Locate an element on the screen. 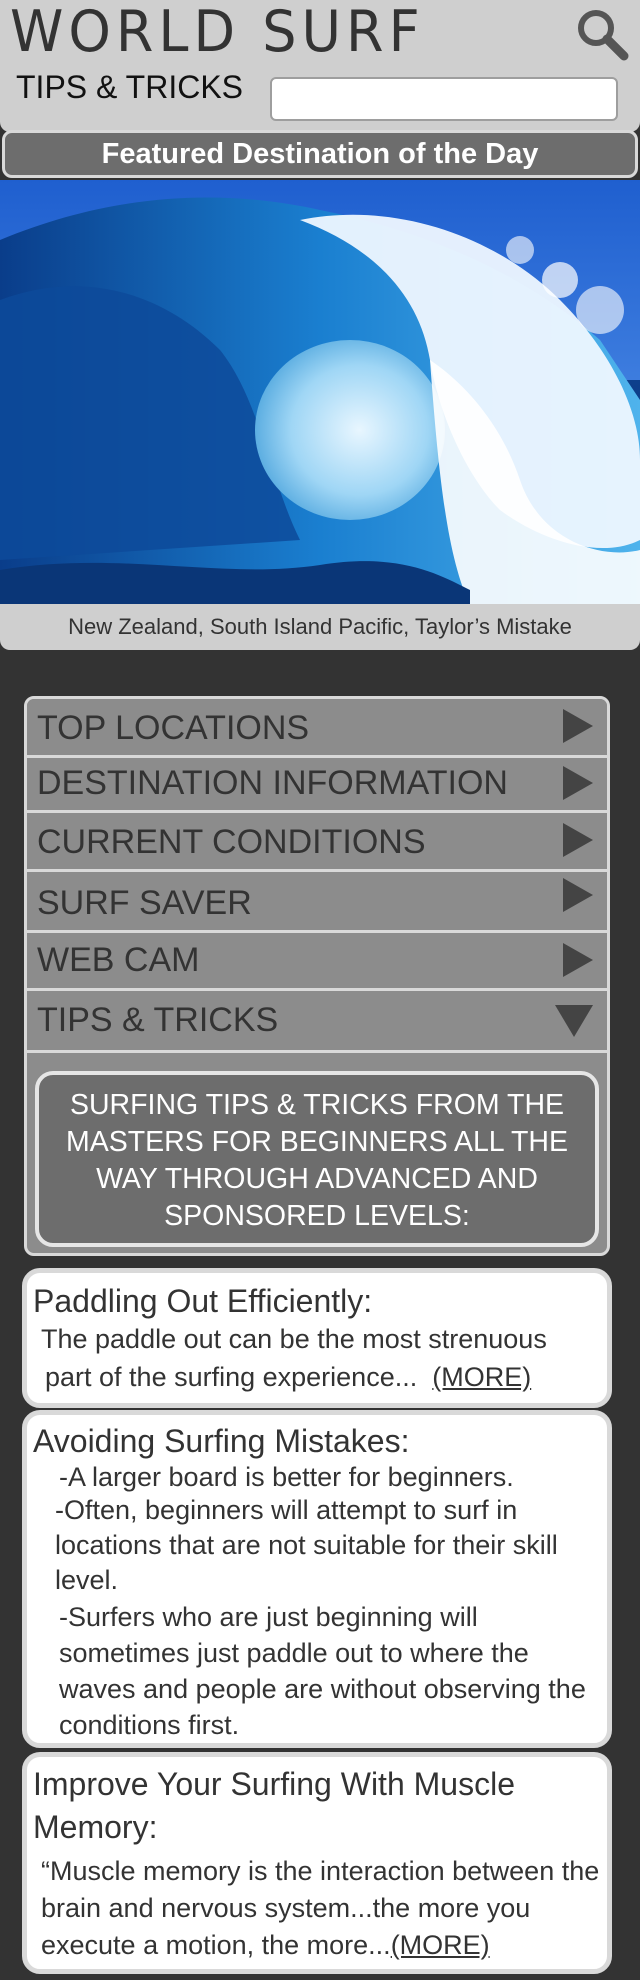 This screenshot has width=640, height=1980. tip-card-title: Paddling Out Efficiently: is located at coordinates (203, 1301).